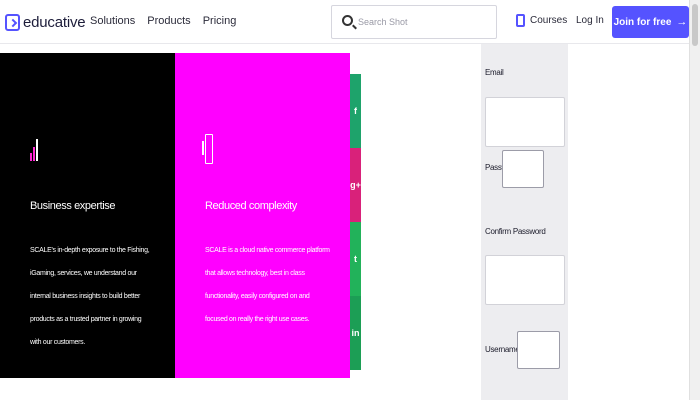  What do you see at coordinates (355, 259) in the screenshot?
I see `twitter-icon: t` at bounding box center [355, 259].